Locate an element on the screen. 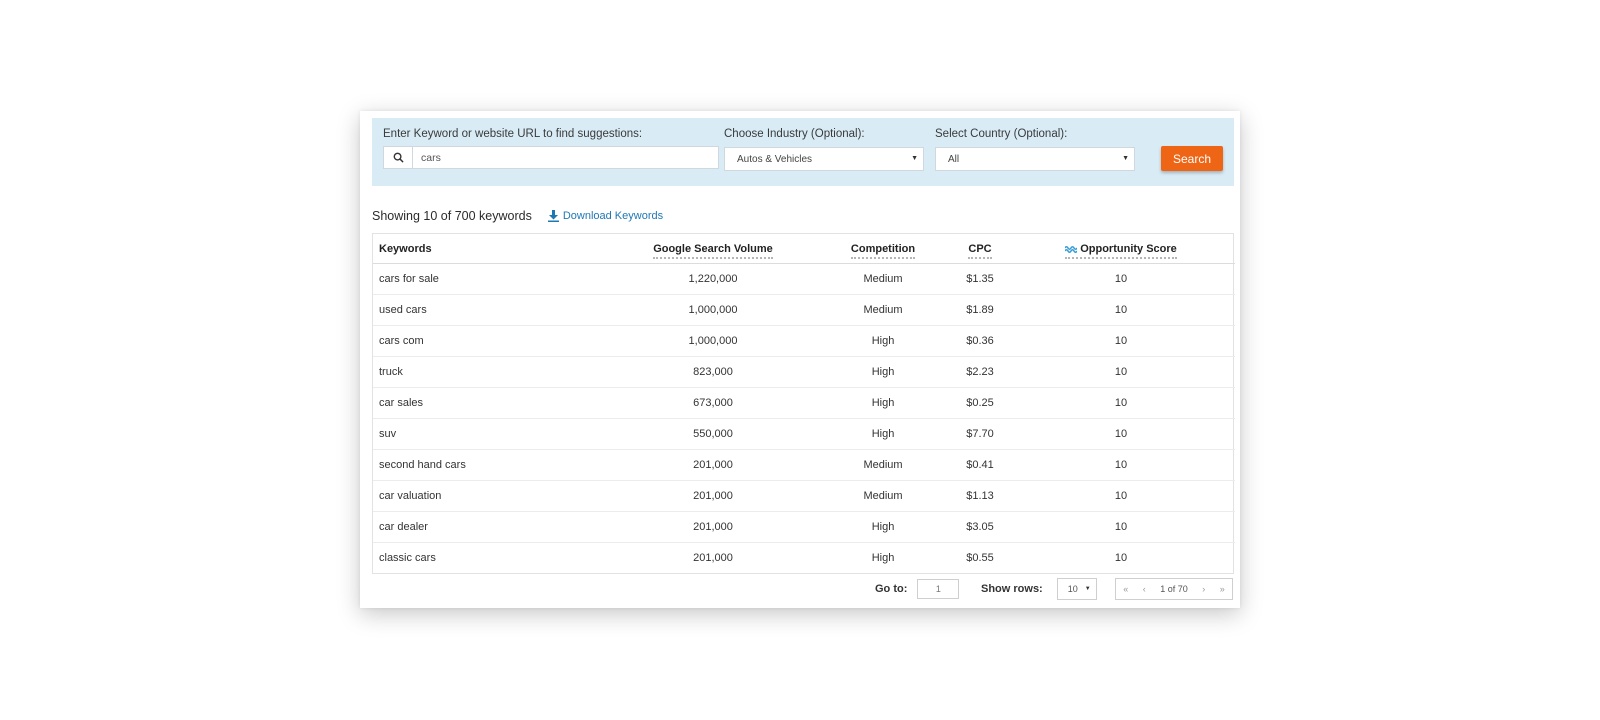 The width and height of the screenshot is (1600, 720). cell-volume: 823,000 is located at coordinates (713, 372).